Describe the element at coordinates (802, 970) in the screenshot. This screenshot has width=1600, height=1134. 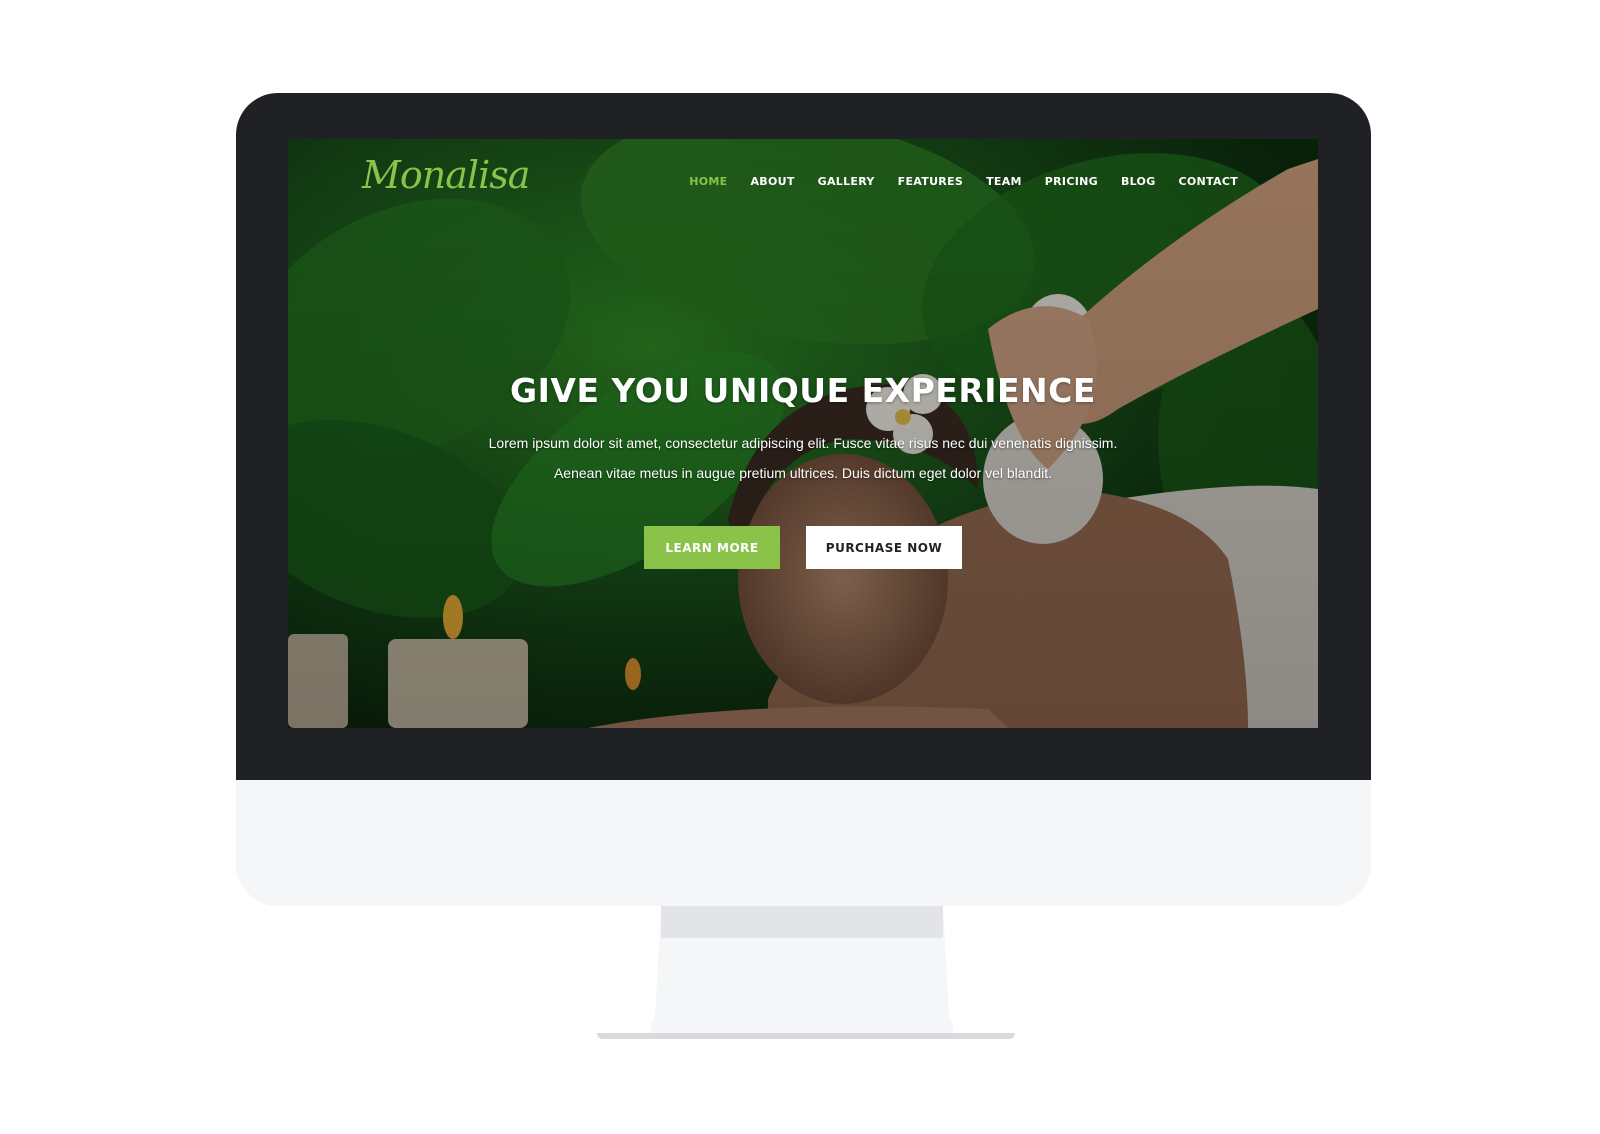
I see `monitor-stand` at that location.